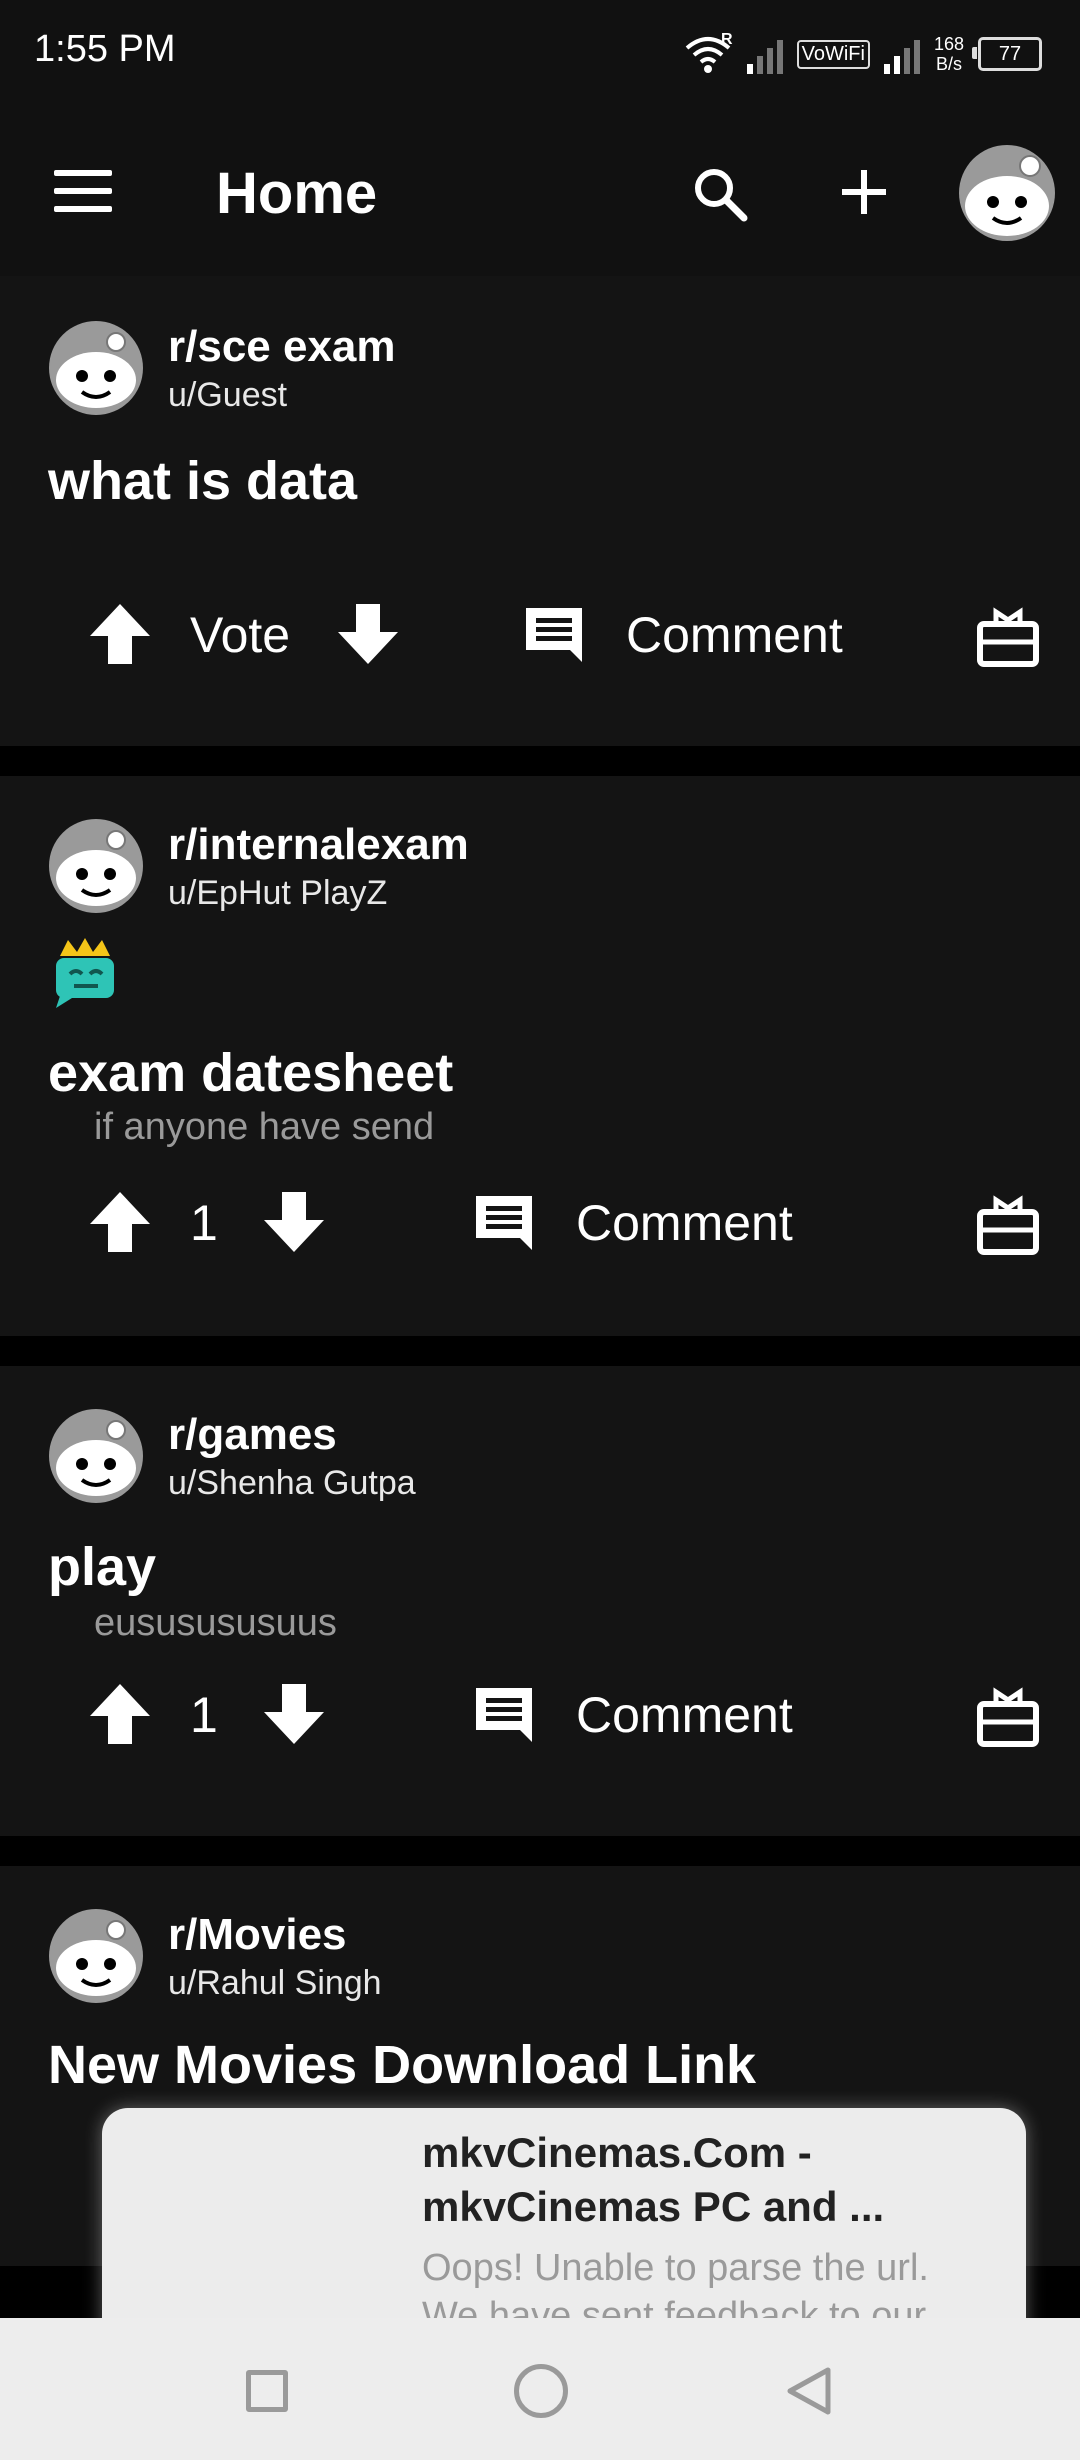 The image size is (1080, 2460). I want to click on link-title-line1: mkvCinemas.Com -, so click(617, 2152).